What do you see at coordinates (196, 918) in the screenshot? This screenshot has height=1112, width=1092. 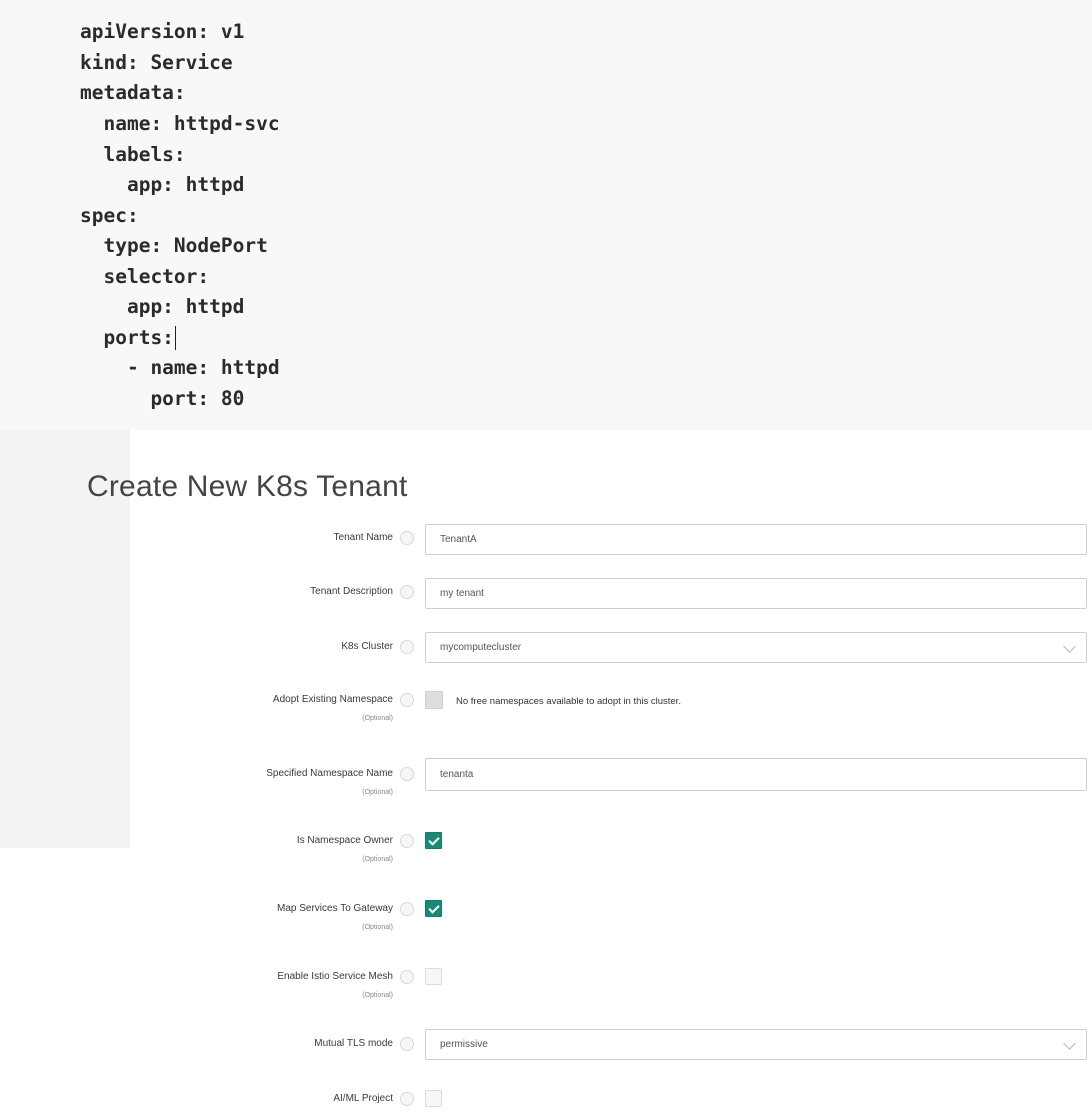 I see `map-services-label-group: Map Services To Gateway (Optional)` at bounding box center [196, 918].